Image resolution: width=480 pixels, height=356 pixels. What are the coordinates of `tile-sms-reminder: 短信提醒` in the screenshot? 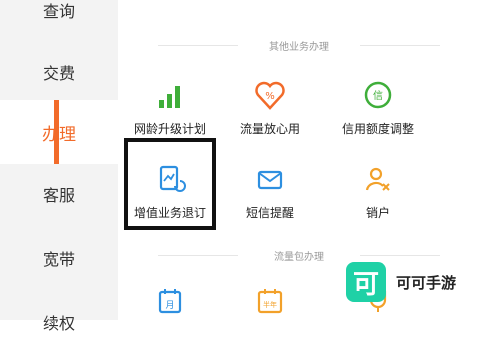 It's located at (270, 190).